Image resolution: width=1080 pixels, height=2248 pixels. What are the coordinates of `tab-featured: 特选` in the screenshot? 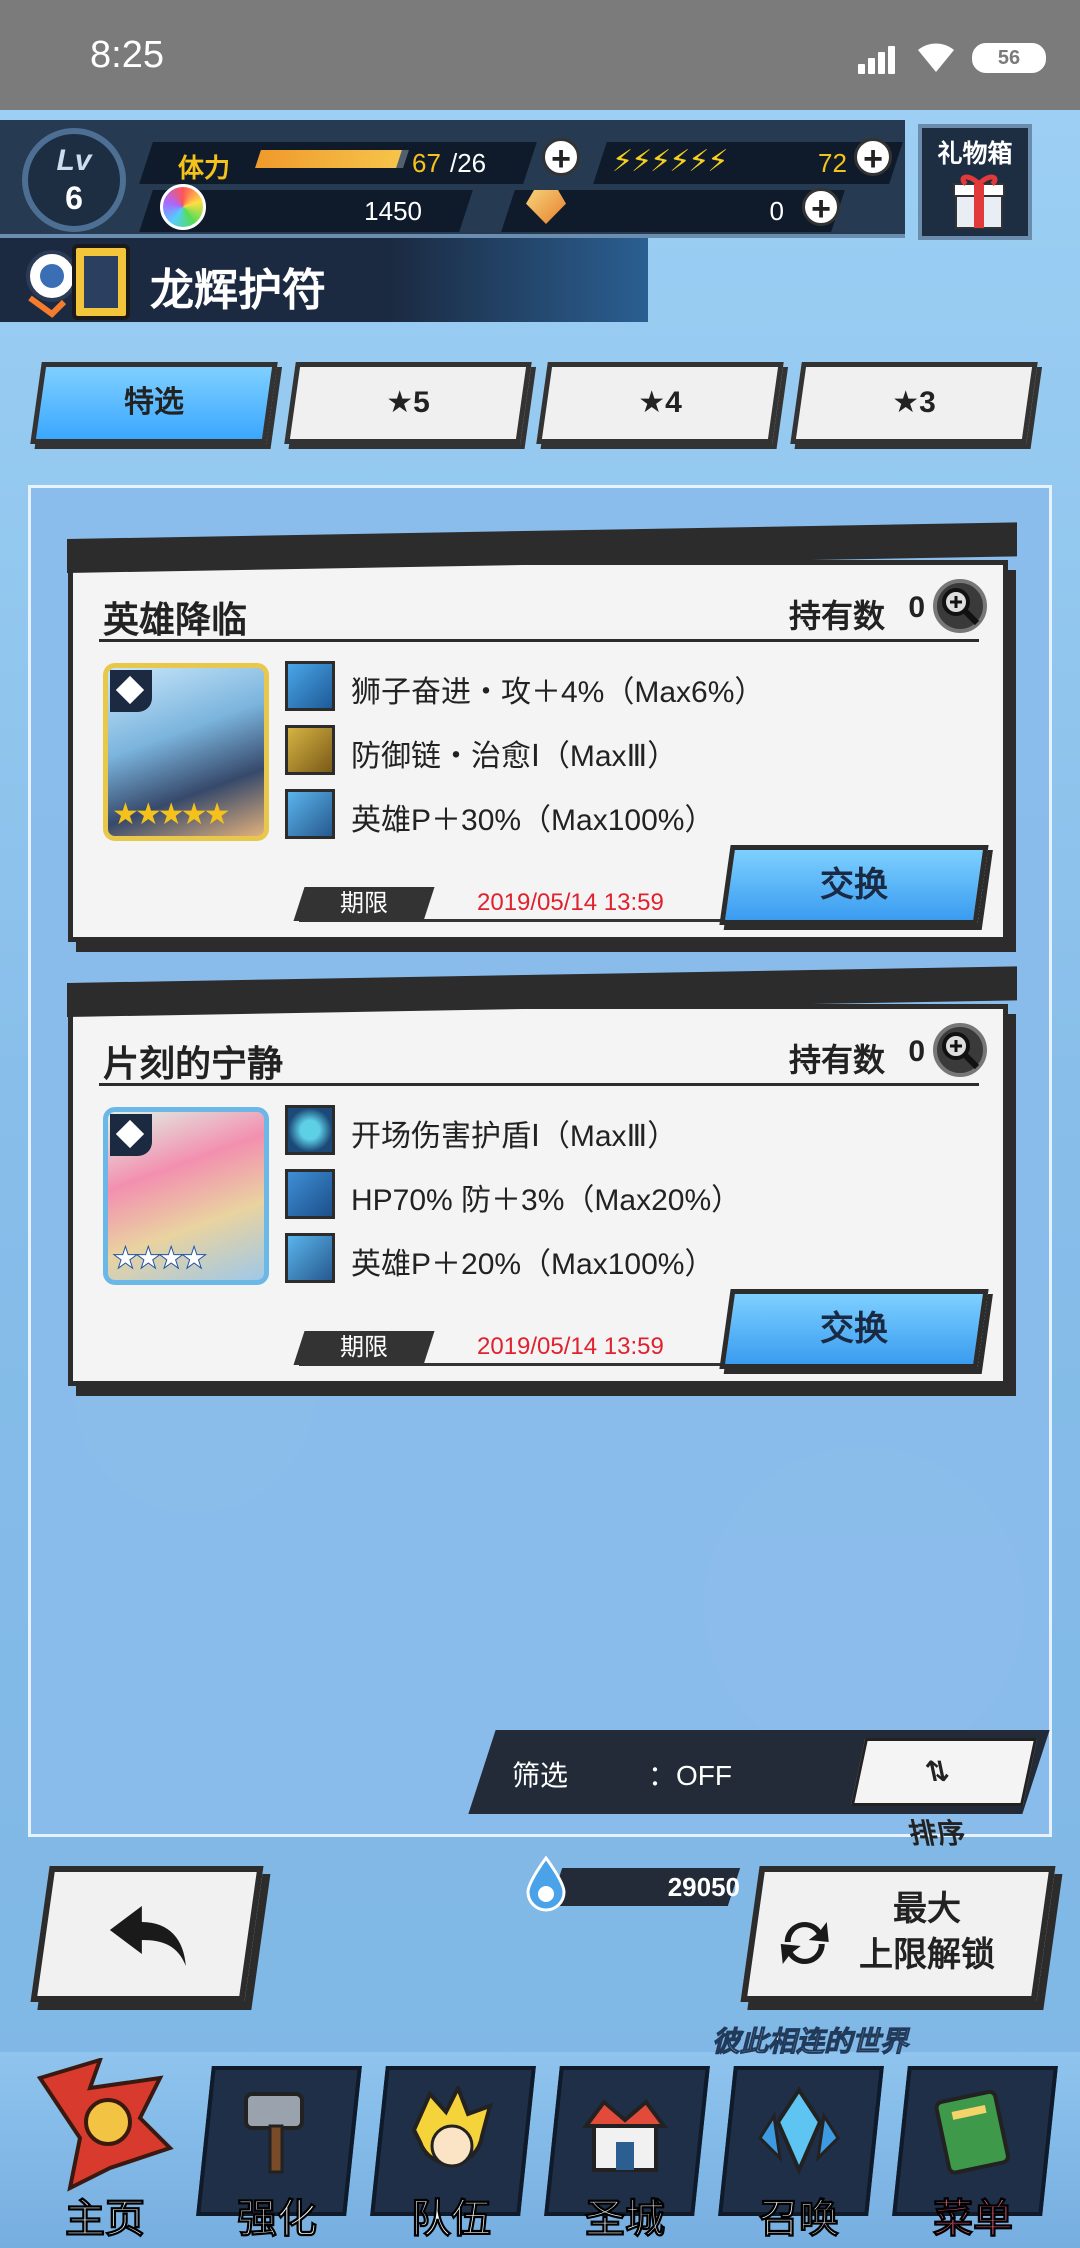 It's located at (154, 403).